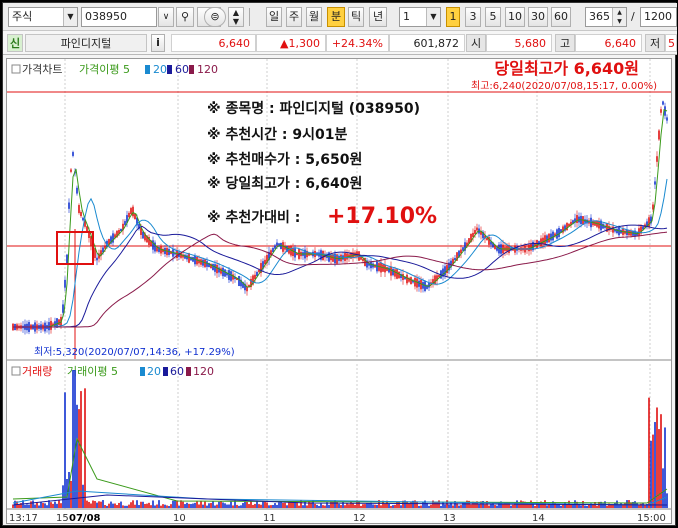  I want to click on link-button: ⊜, so click(215, 17).